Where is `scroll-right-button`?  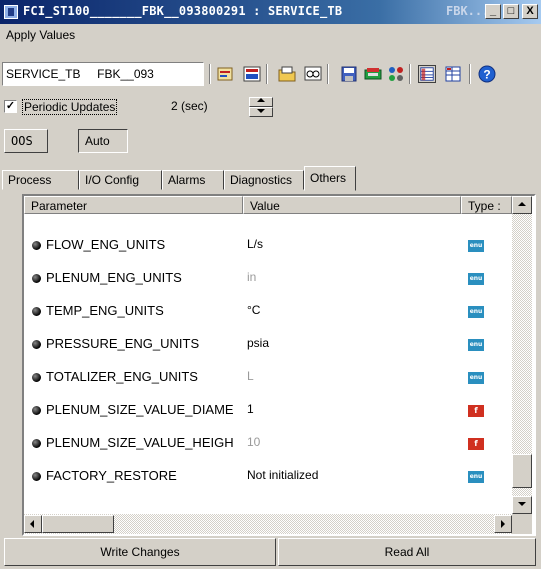
scroll-right-button is located at coordinates (503, 524).